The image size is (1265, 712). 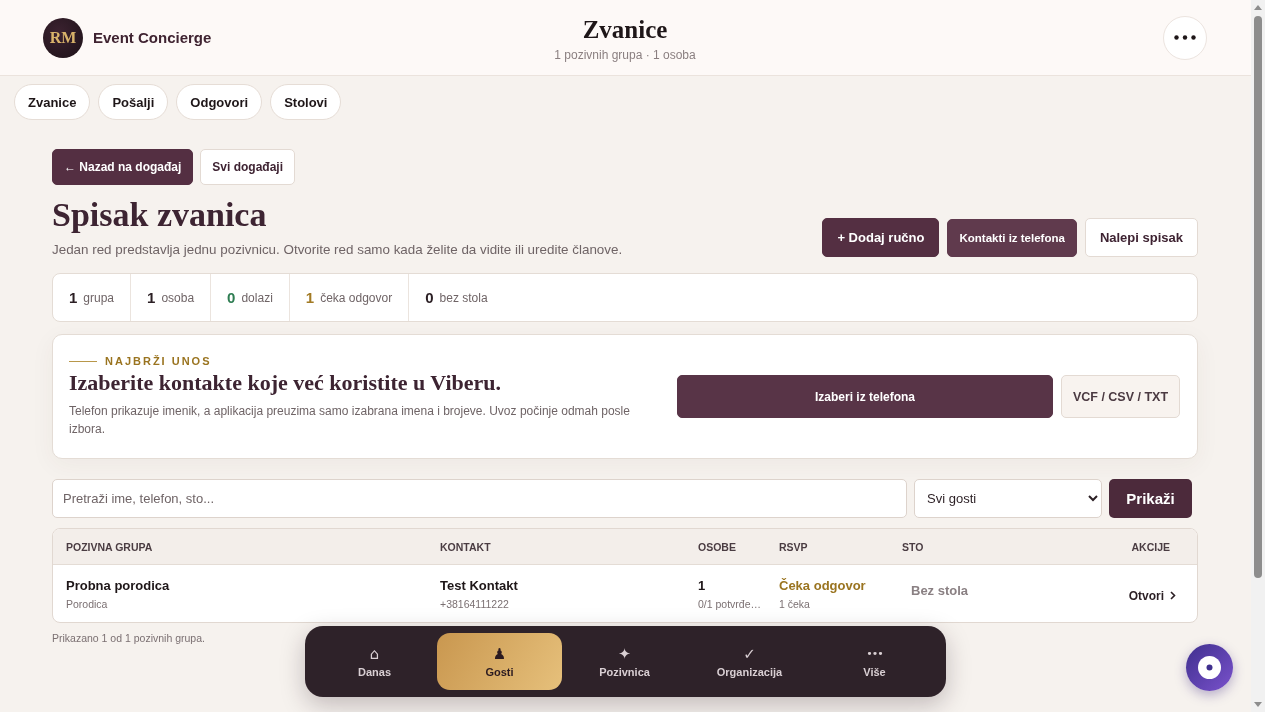 I want to click on section-tab: Pošalji, so click(x=133, y=102).